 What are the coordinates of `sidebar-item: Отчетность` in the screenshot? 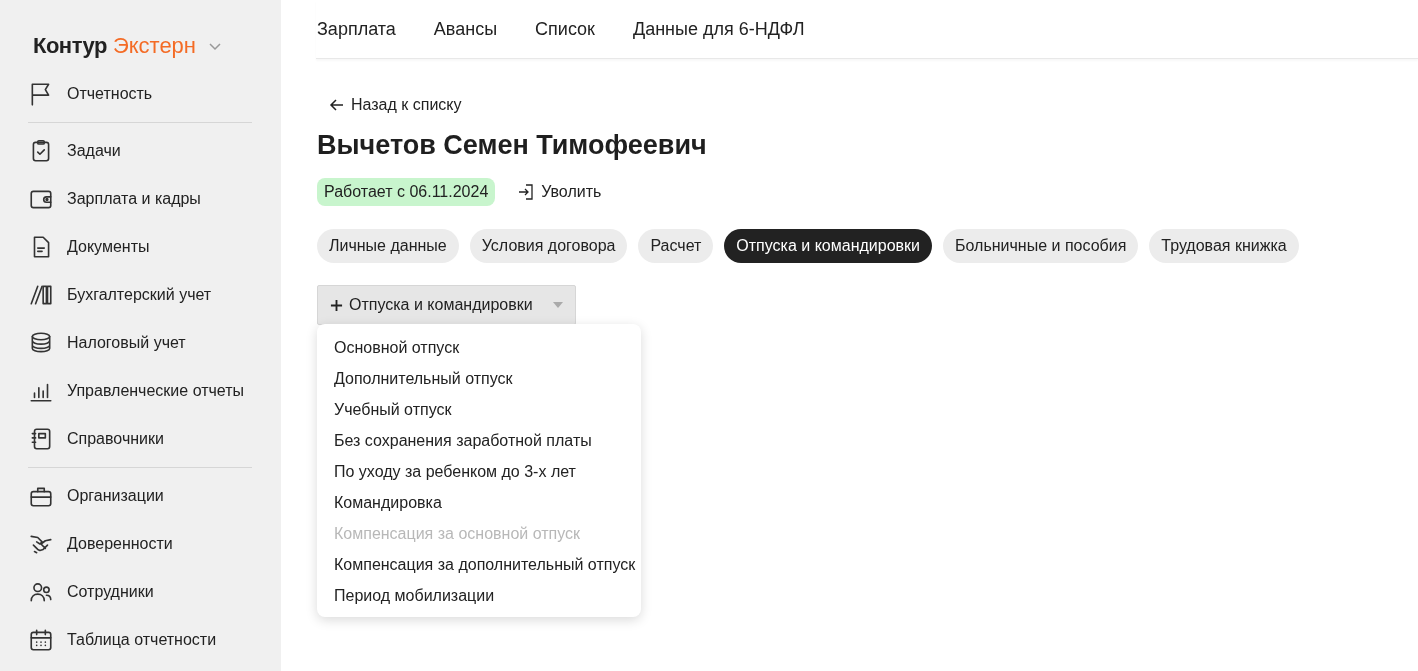 It's located at (140, 94).